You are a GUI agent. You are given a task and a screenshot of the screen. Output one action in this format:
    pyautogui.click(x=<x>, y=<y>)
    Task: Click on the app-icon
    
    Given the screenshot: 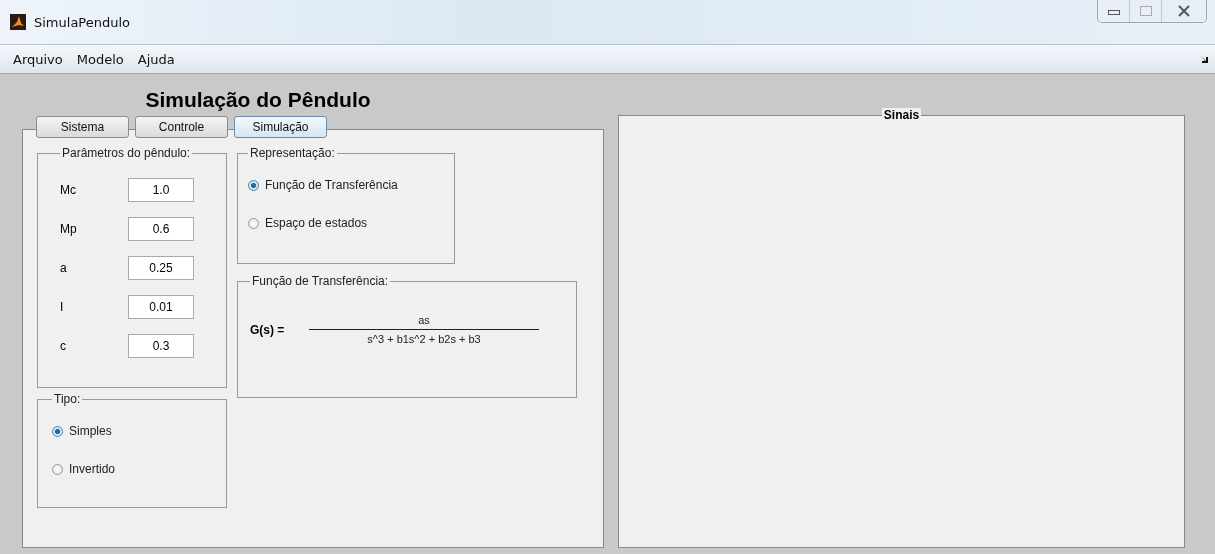 What is the action you would take?
    pyautogui.click(x=18, y=22)
    